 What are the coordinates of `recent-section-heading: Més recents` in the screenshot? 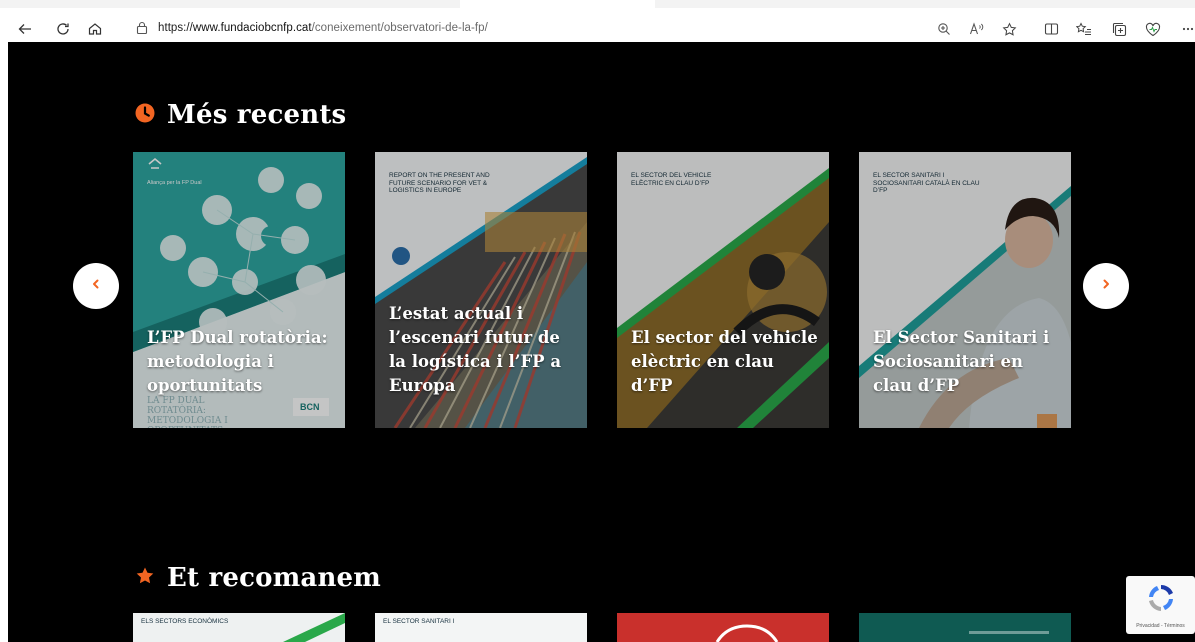 It's located at (240, 115).